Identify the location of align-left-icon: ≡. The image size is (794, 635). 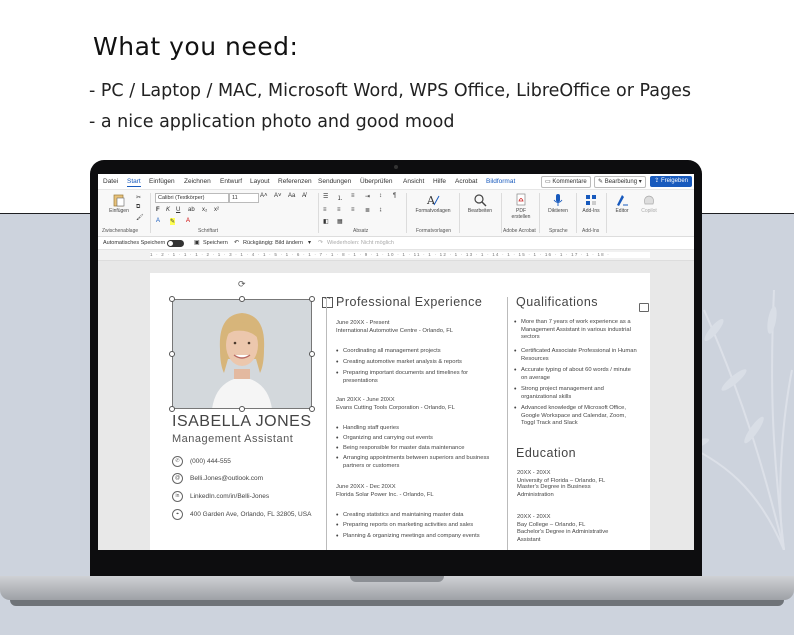
(325, 210).